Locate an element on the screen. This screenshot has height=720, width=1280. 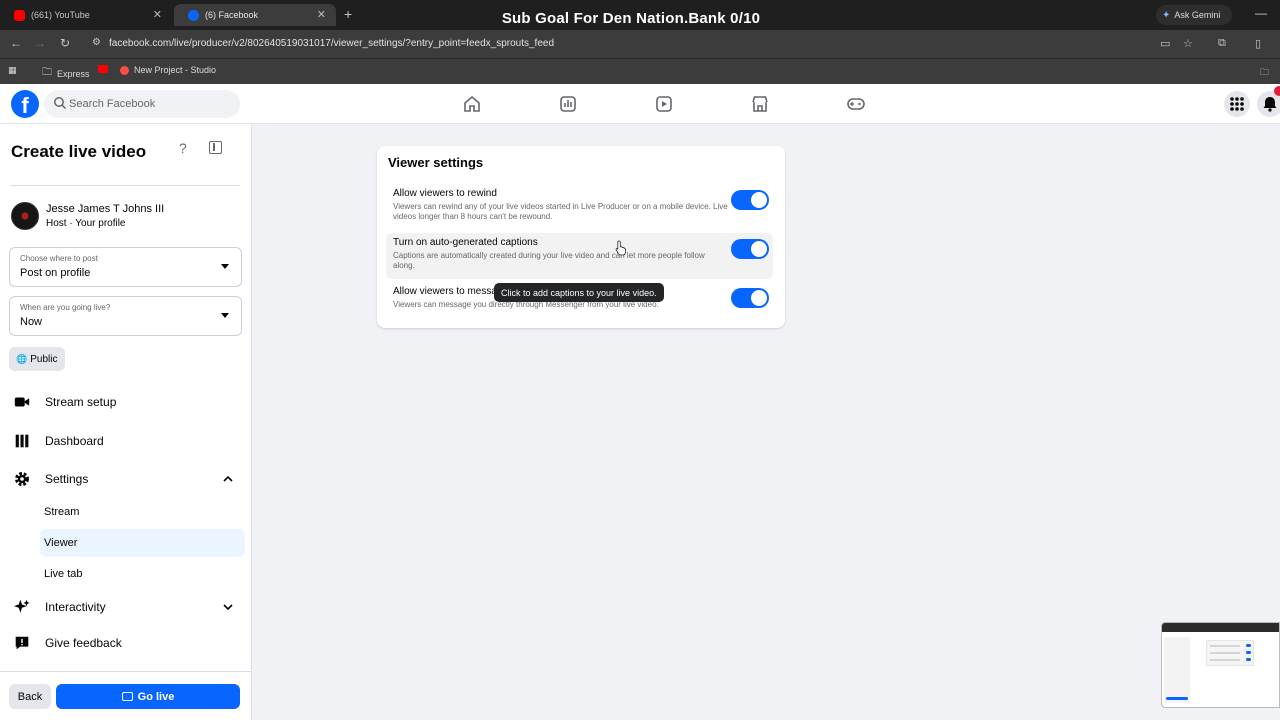
sidebar-item-settings: Settings is located at coordinates (126, 479).